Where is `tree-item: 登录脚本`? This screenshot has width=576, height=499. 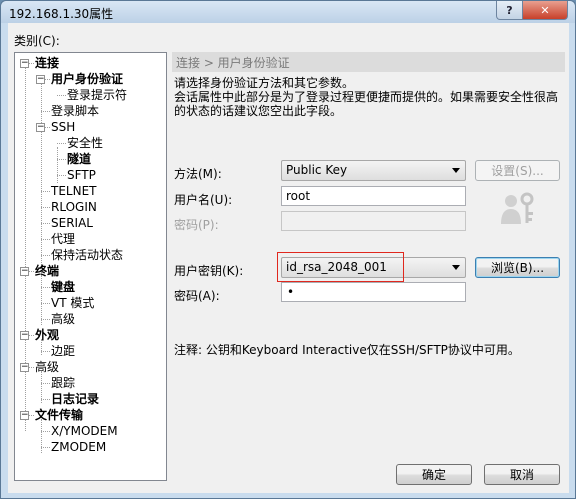
tree-item: 登录脚本 is located at coordinates (75, 111).